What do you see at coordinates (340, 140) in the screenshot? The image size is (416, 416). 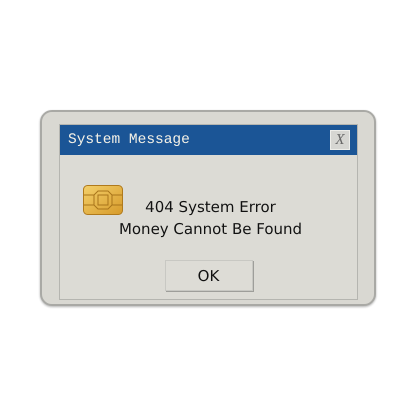 I see `close-button: X` at bounding box center [340, 140].